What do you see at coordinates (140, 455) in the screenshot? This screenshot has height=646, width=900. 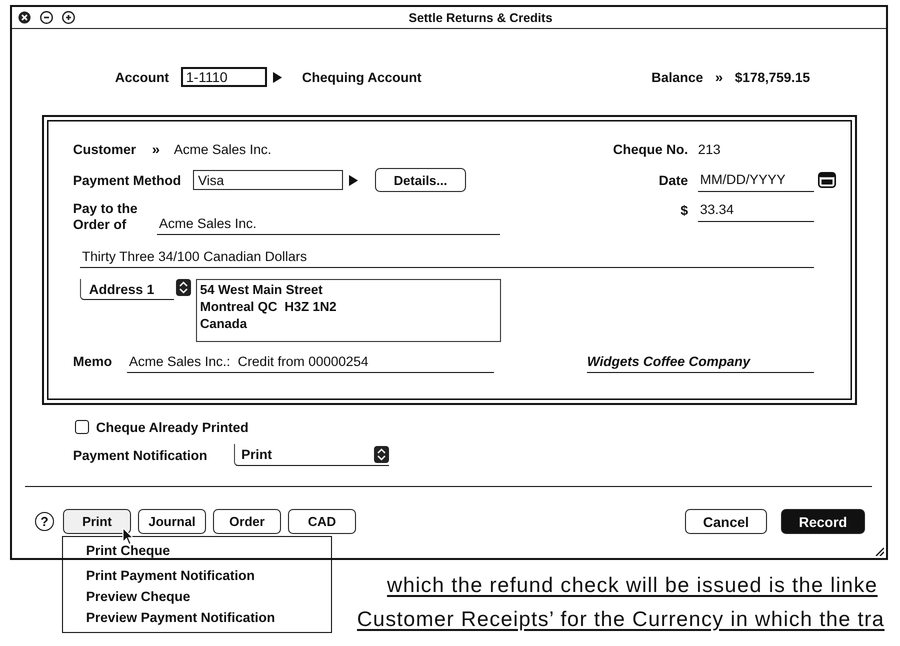 I see `payment-notification-label: Payment Notification` at bounding box center [140, 455].